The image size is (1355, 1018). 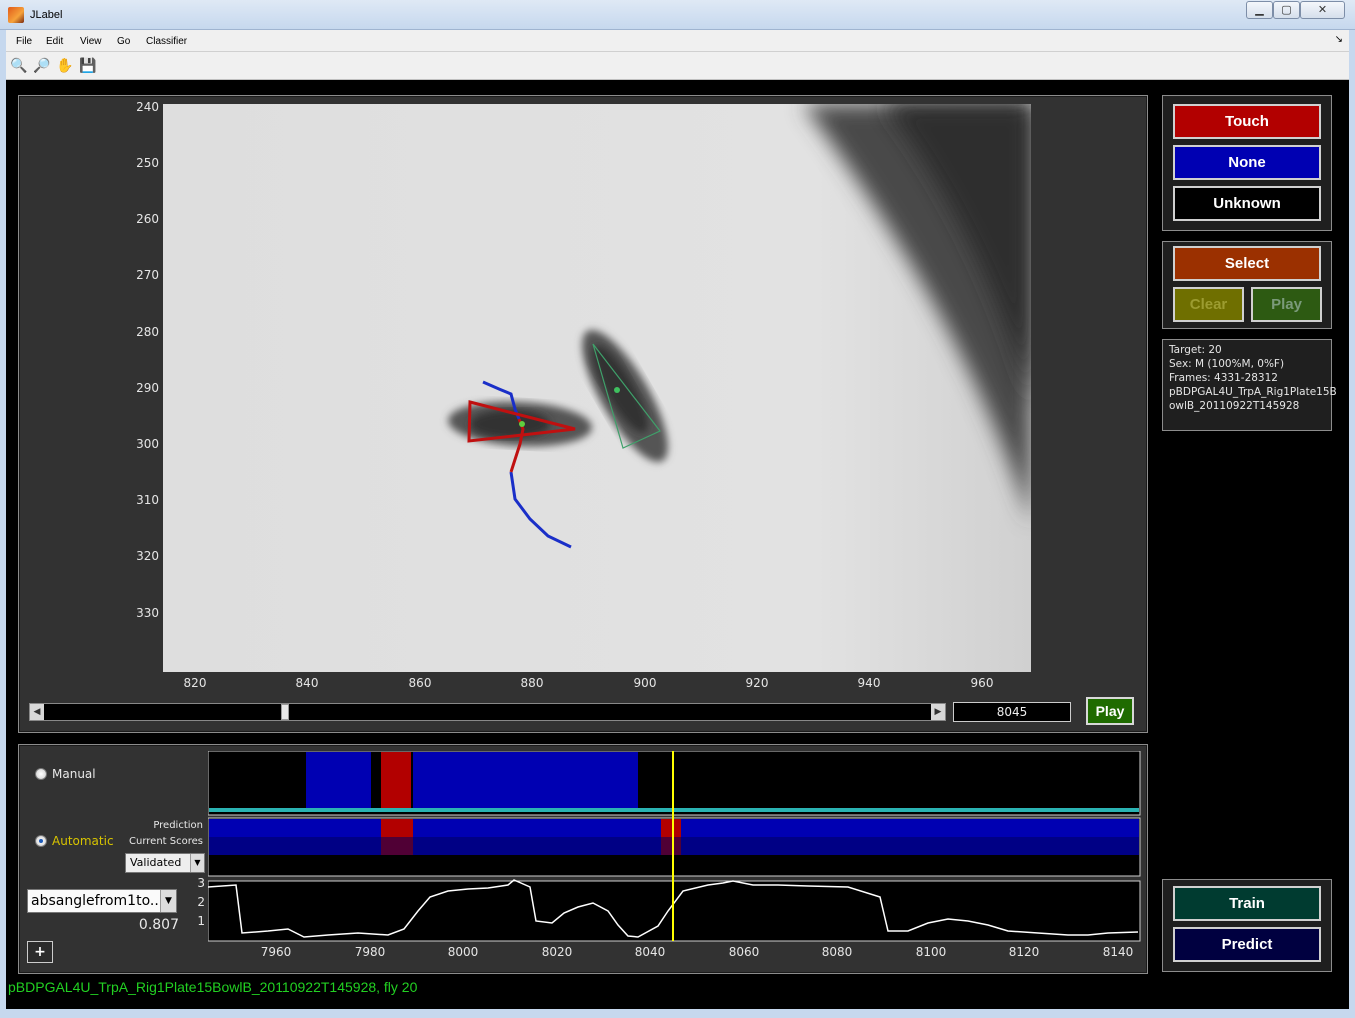 I want to click on y-tick-label: 300, so click(x=147, y=444).